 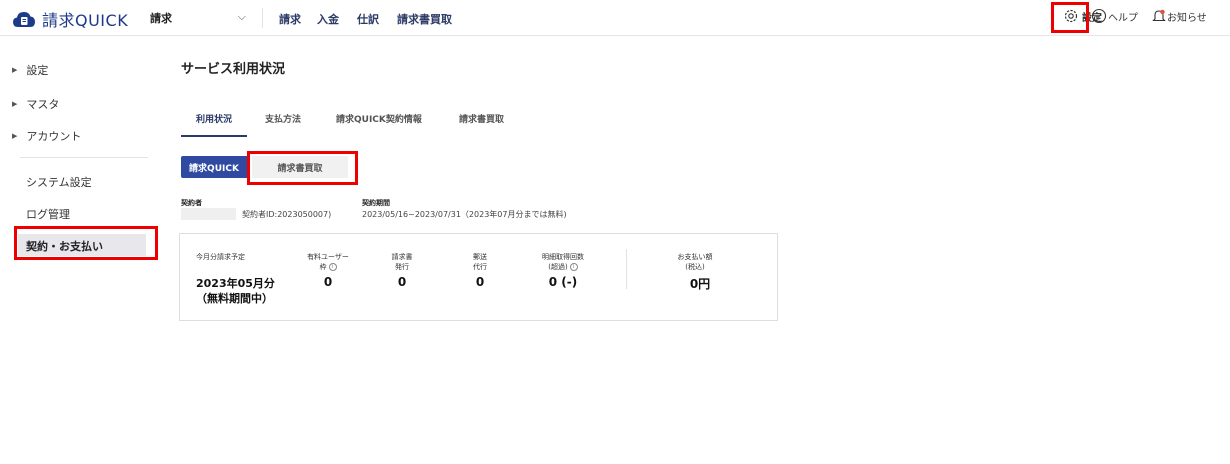 I want to click on highlight-settings, so click(x=1070, y=17).